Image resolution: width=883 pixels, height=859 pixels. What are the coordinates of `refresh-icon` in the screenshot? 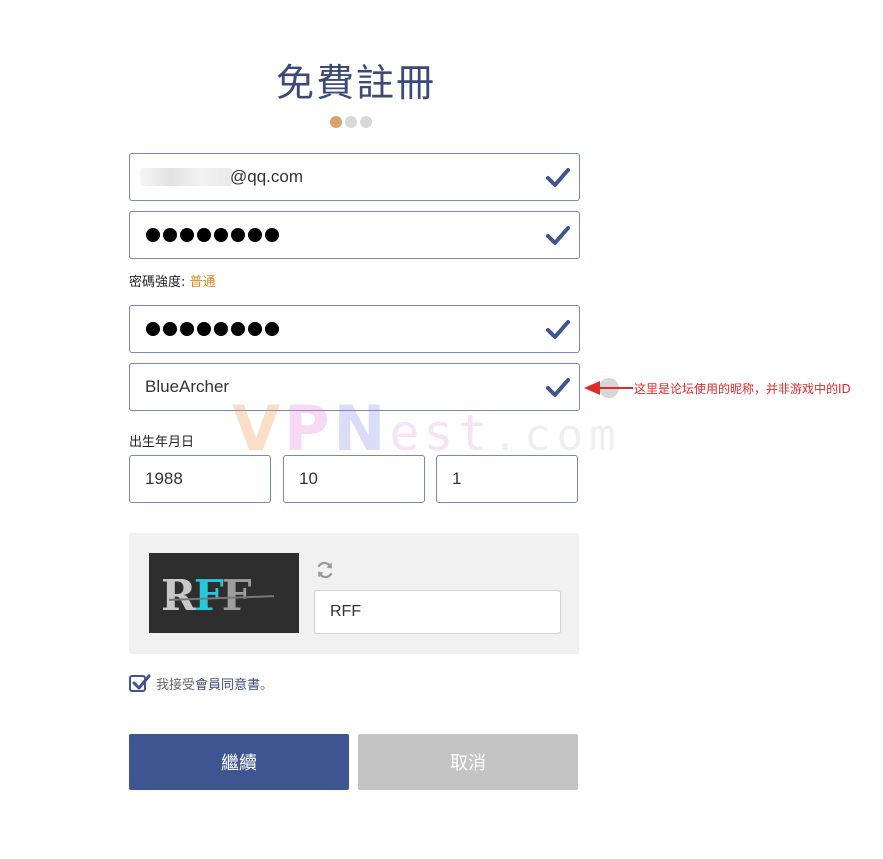 It's located at (325, 570).